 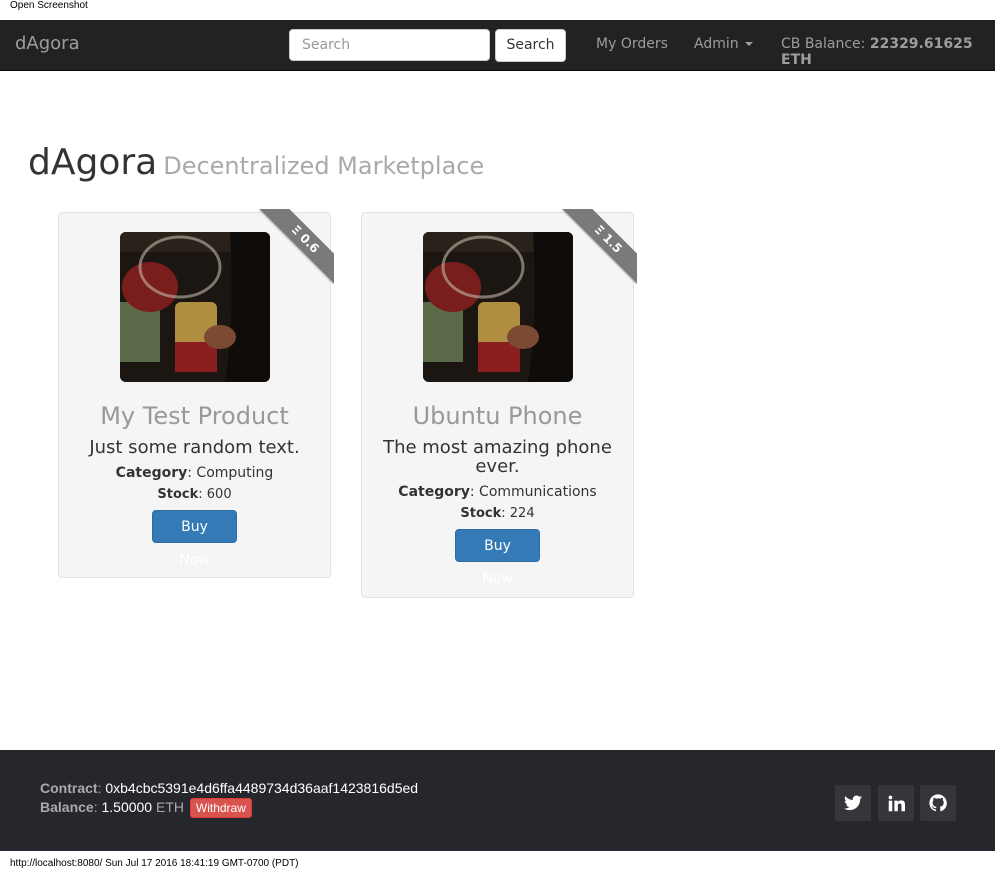 What do you see at coordinates (888, 52) in the screenshot?
I see `cb-balance: CB Balance: 22329.61625 ETH` at bounding box center [888, 52].